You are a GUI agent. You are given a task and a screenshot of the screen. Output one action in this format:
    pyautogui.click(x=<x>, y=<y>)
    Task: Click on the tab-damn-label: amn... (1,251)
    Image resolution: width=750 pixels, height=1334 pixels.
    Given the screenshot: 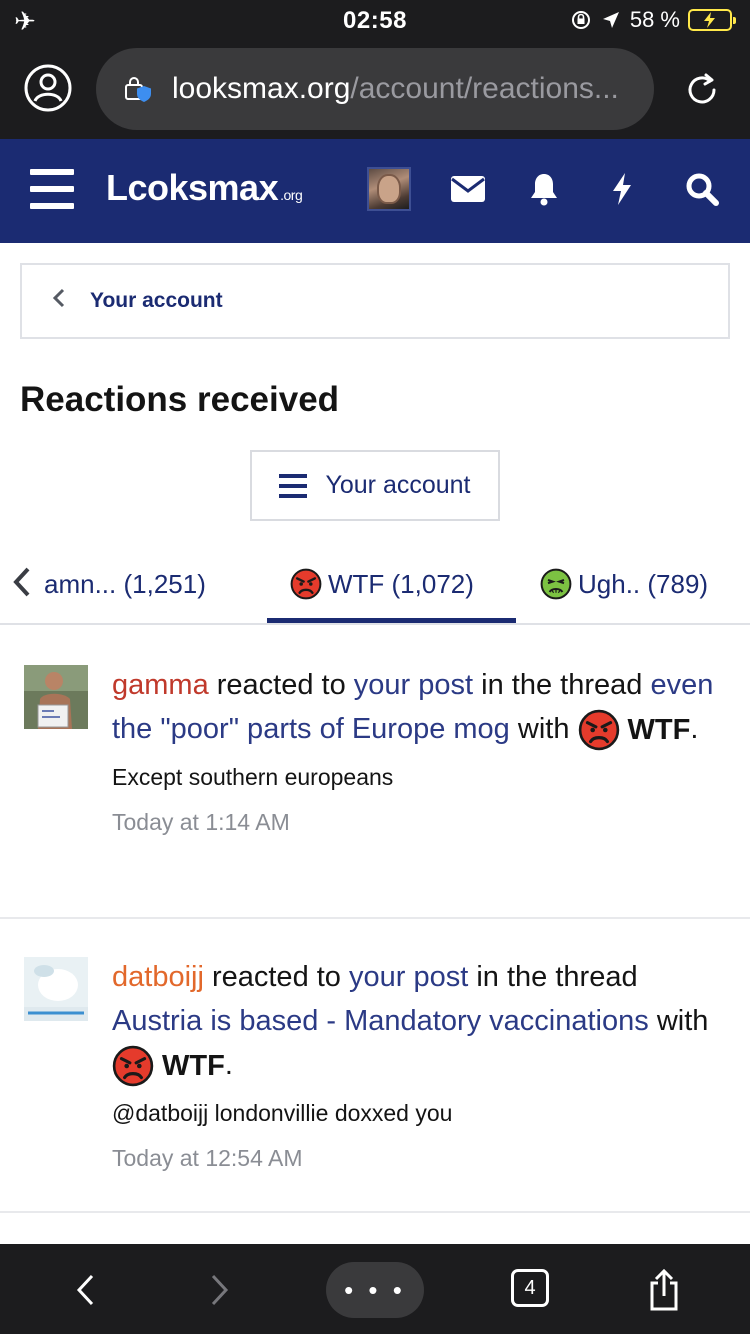 What is the action you would take?
    pyautogui.click(x=125, y=583)
    